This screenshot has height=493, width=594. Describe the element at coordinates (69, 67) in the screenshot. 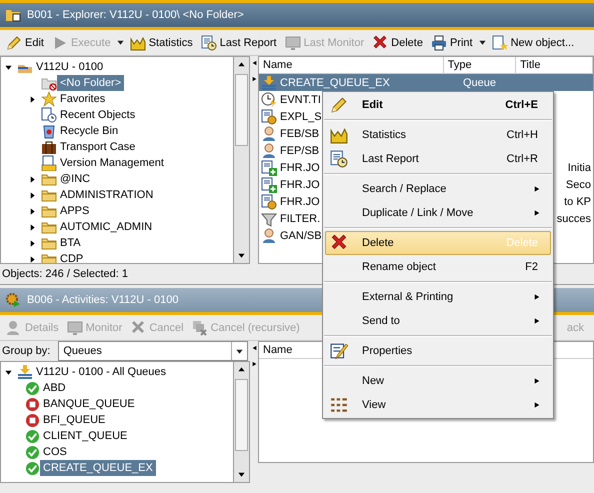

I see `tree-item: V112U - 0100` at that location.